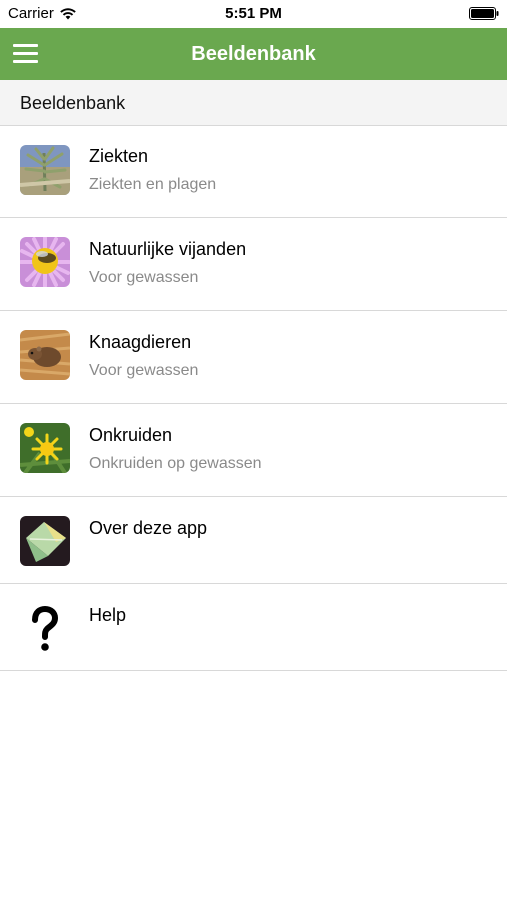  I want to click on list-item-natuurlijke-vijanden: Natuurlijke vijanden Voor gewassen, so click(253, 264).